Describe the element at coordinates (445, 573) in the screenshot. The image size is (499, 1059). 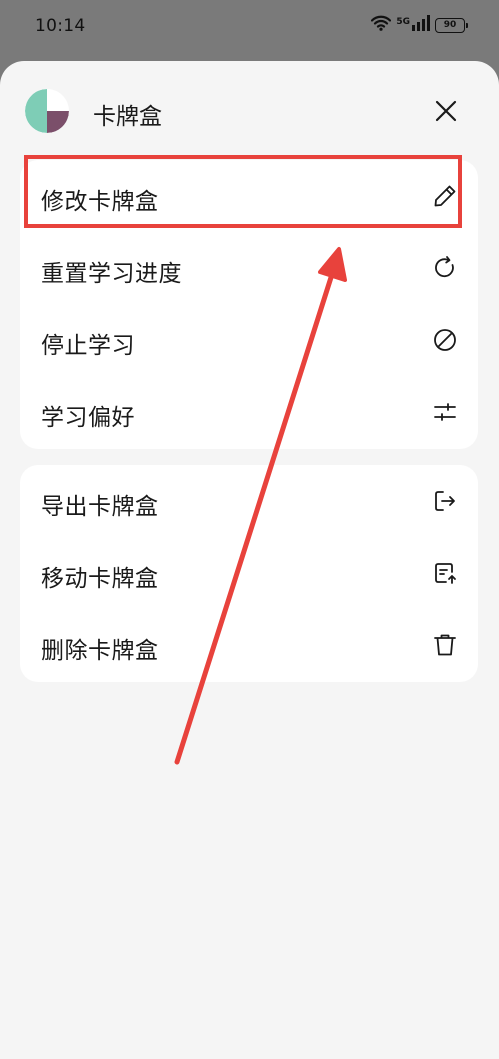
I see `move-icon` at that location.